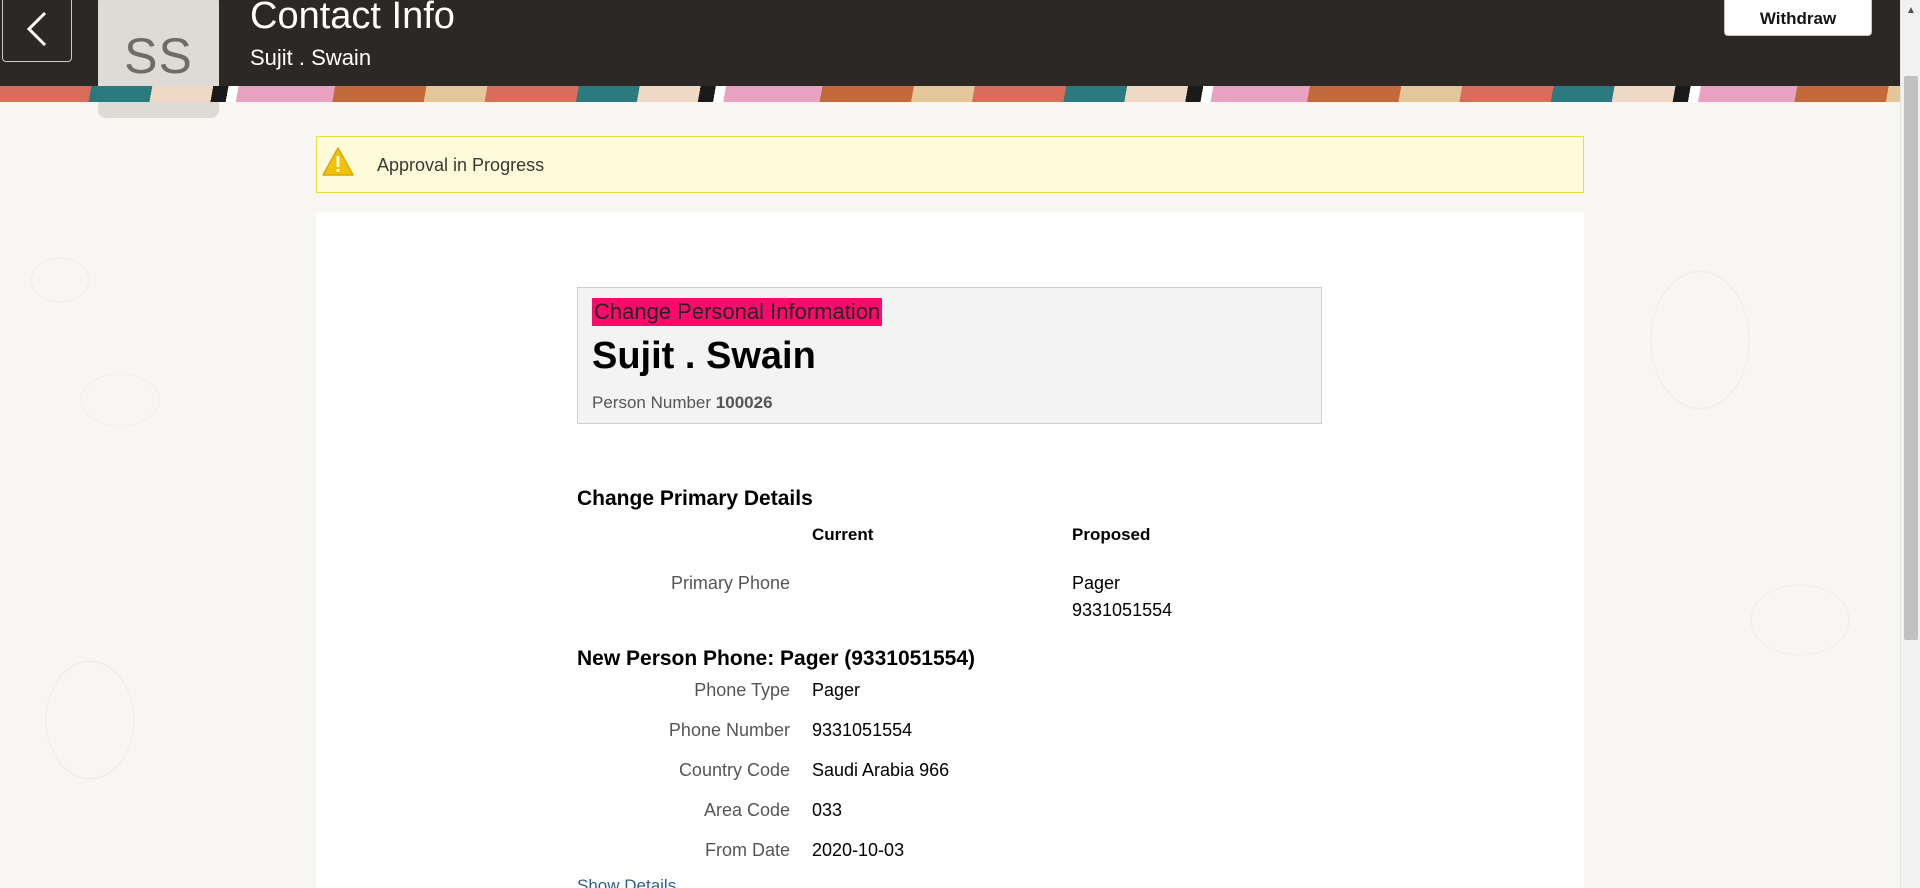 Image resolution: width=1920 pixels, height=888 pixels. What do you see at coordinates (734, 770) in the screenshot?
I see `field-label-country-code: Country Code` at bounding box center [734, 770].